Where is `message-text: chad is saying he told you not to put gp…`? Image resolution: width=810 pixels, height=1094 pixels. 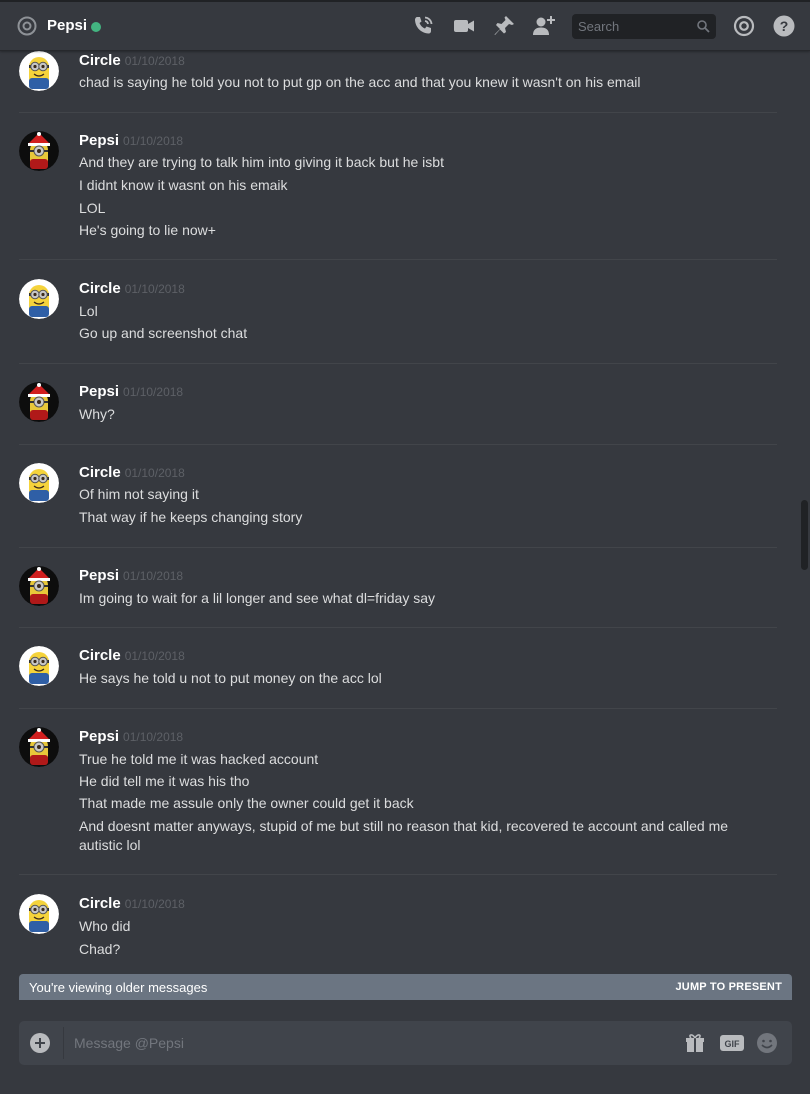 message-text: chad is saying he told you not to put gp… is located at coordinates (360, 82).